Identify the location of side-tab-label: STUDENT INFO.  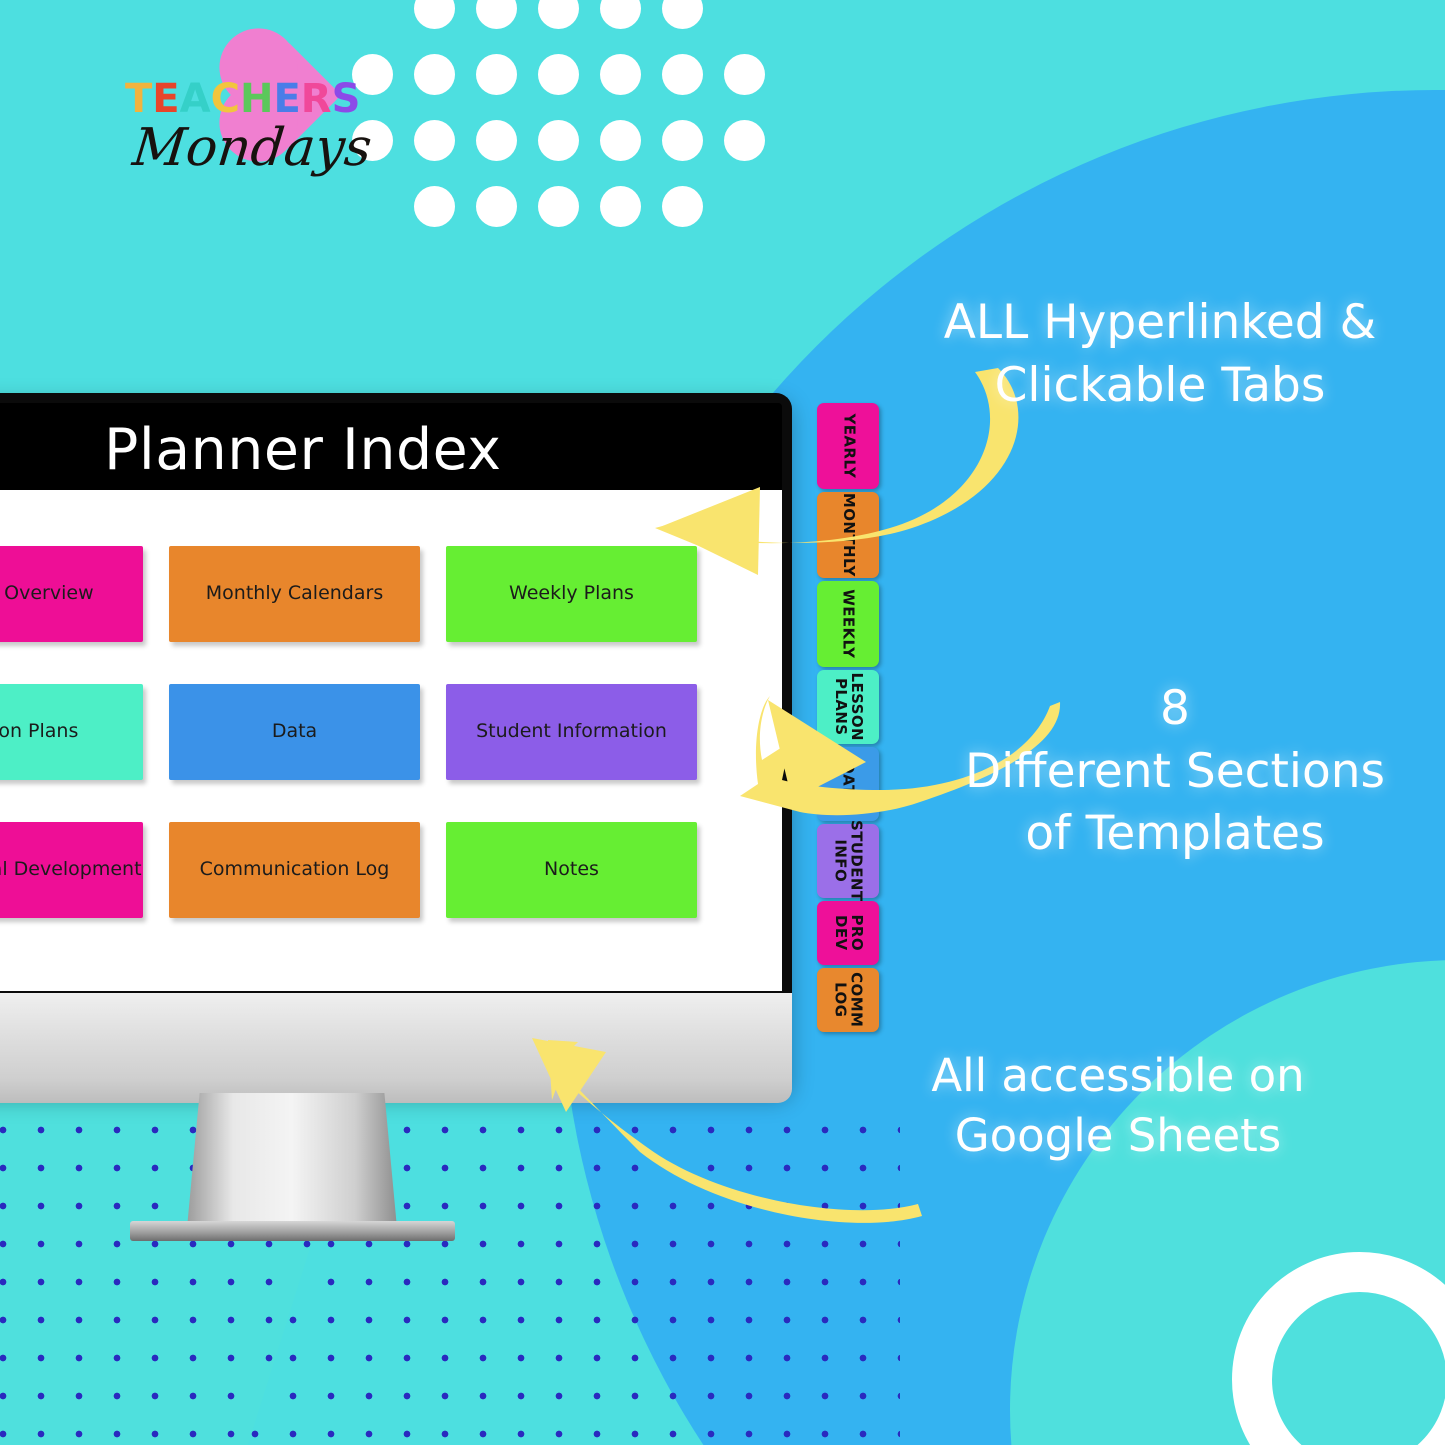
(849, 861).